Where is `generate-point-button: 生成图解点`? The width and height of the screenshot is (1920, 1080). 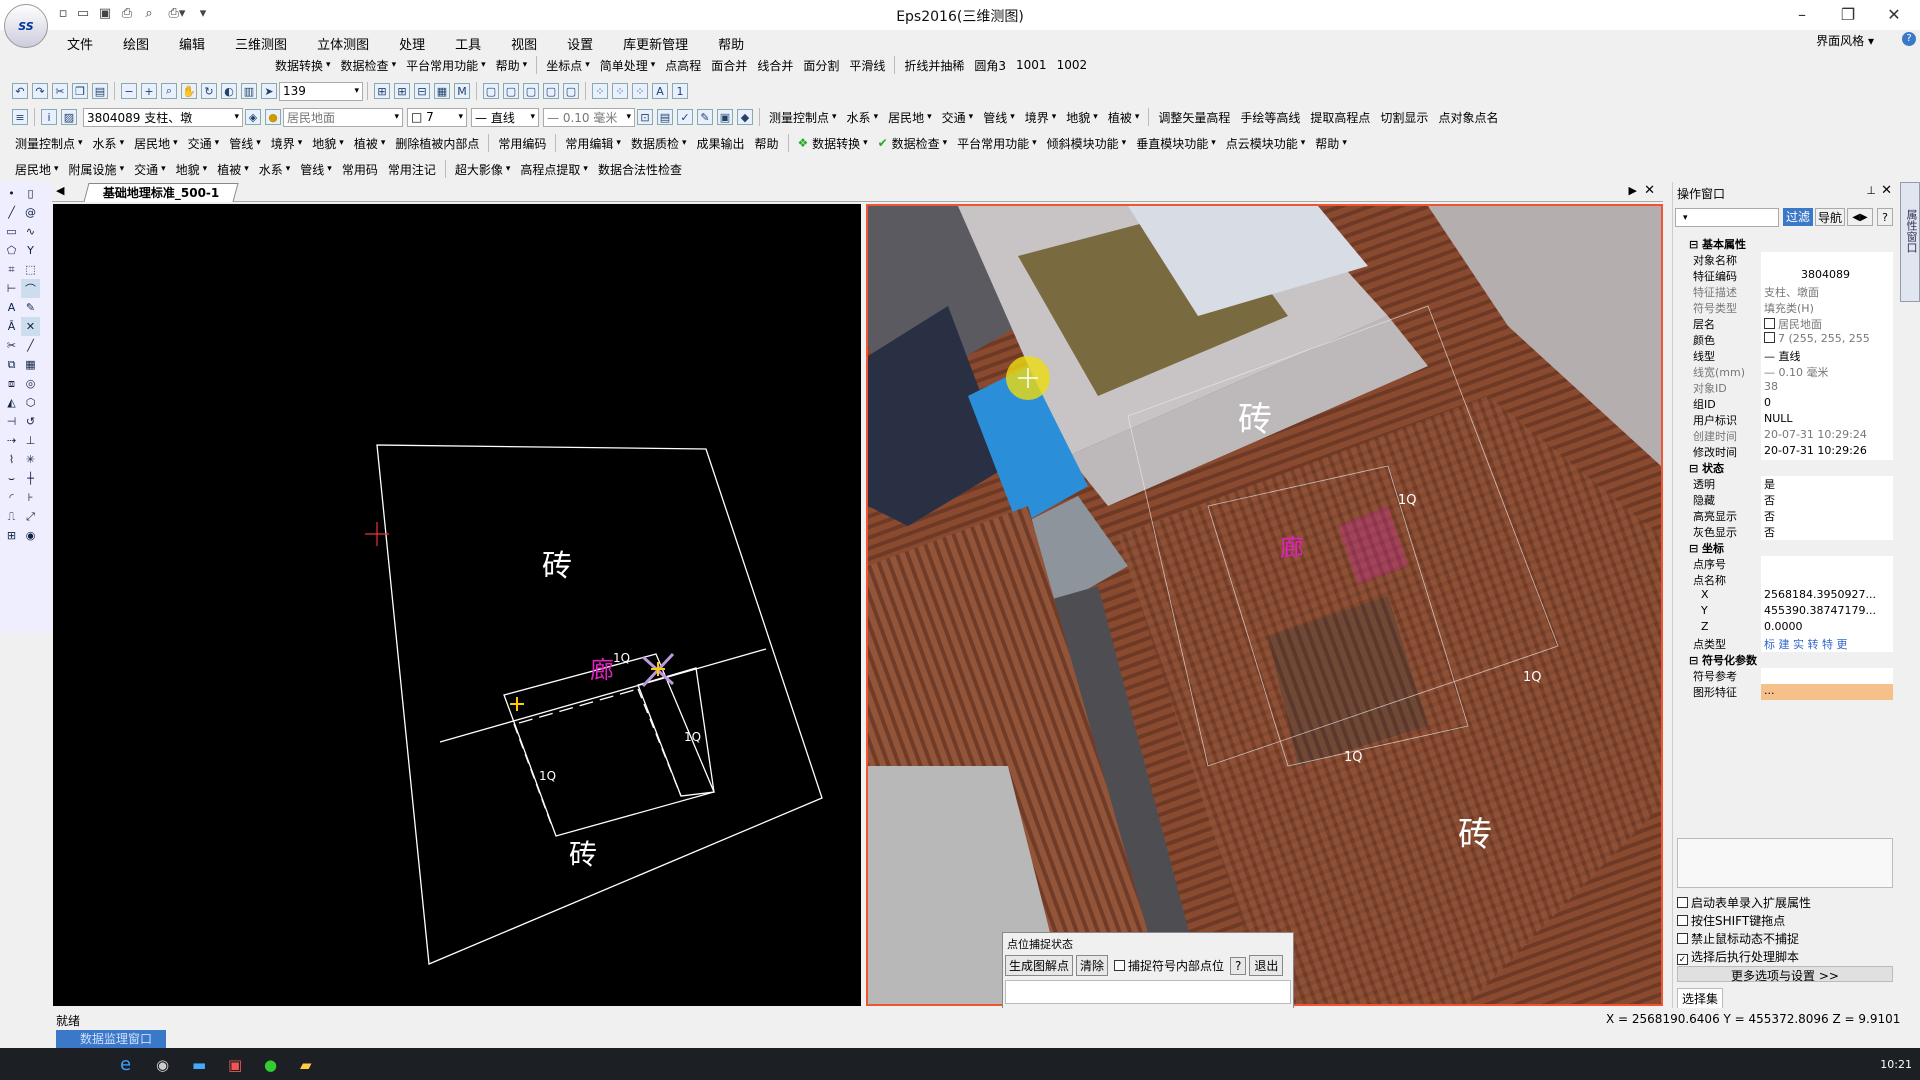
generate-point-button: 生成图解点 is located at coordinates (1039, 965).